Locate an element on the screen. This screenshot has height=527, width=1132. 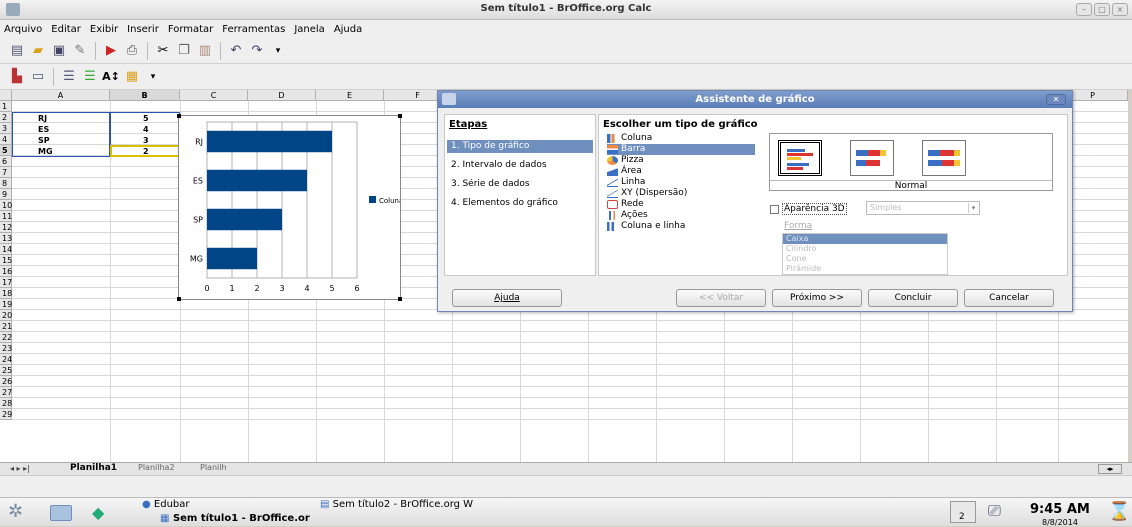
row-header: 20 is located at coordinates (6, 315).